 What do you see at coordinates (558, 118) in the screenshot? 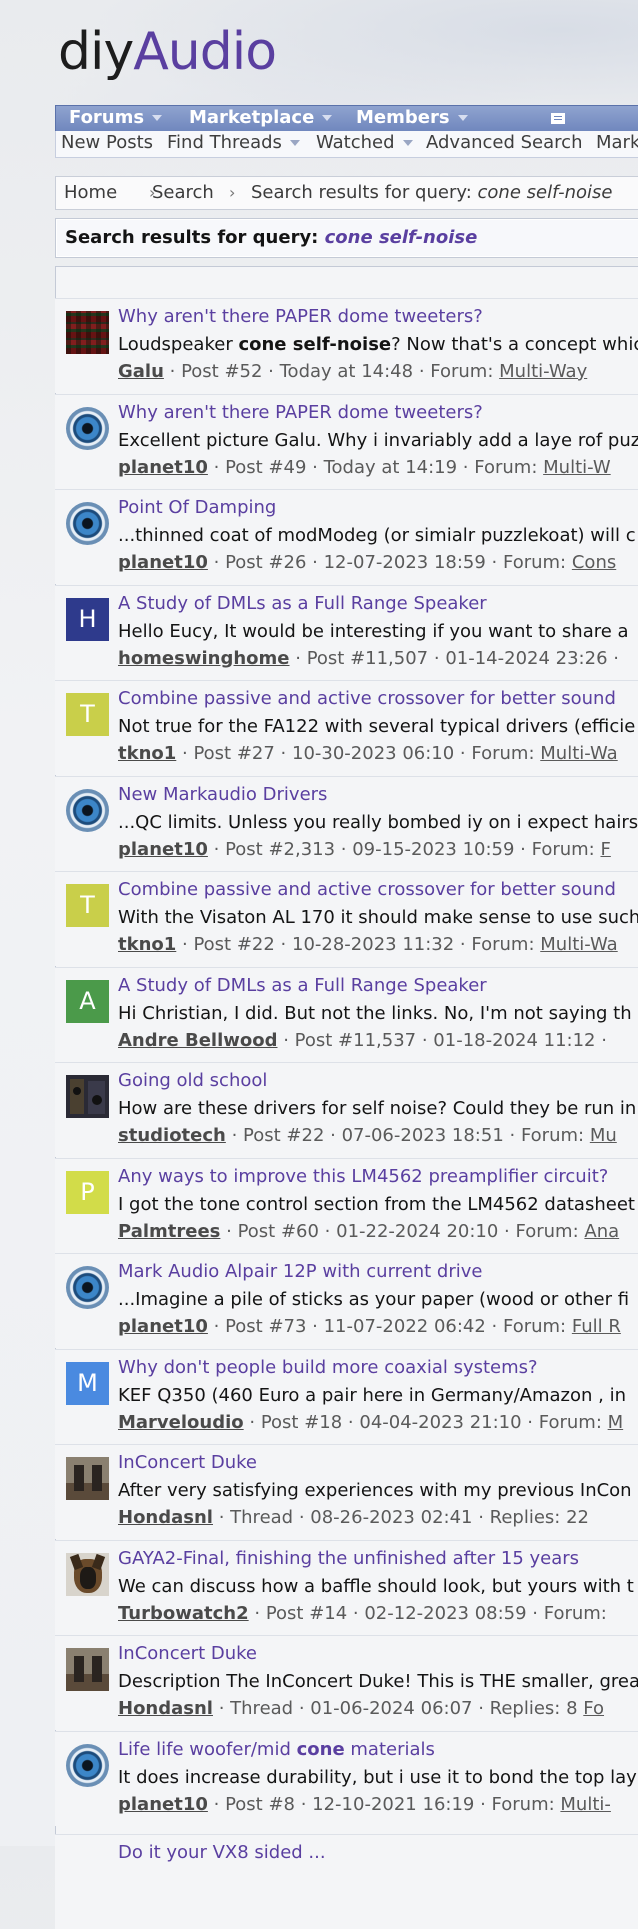
I see `menu-icon` at bounding box center [558, 118].